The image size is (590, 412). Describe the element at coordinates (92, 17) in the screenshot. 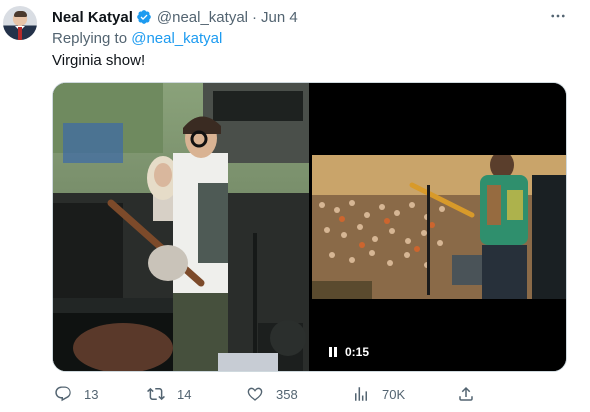

I see `display-name: Neal Katyal` at that location.